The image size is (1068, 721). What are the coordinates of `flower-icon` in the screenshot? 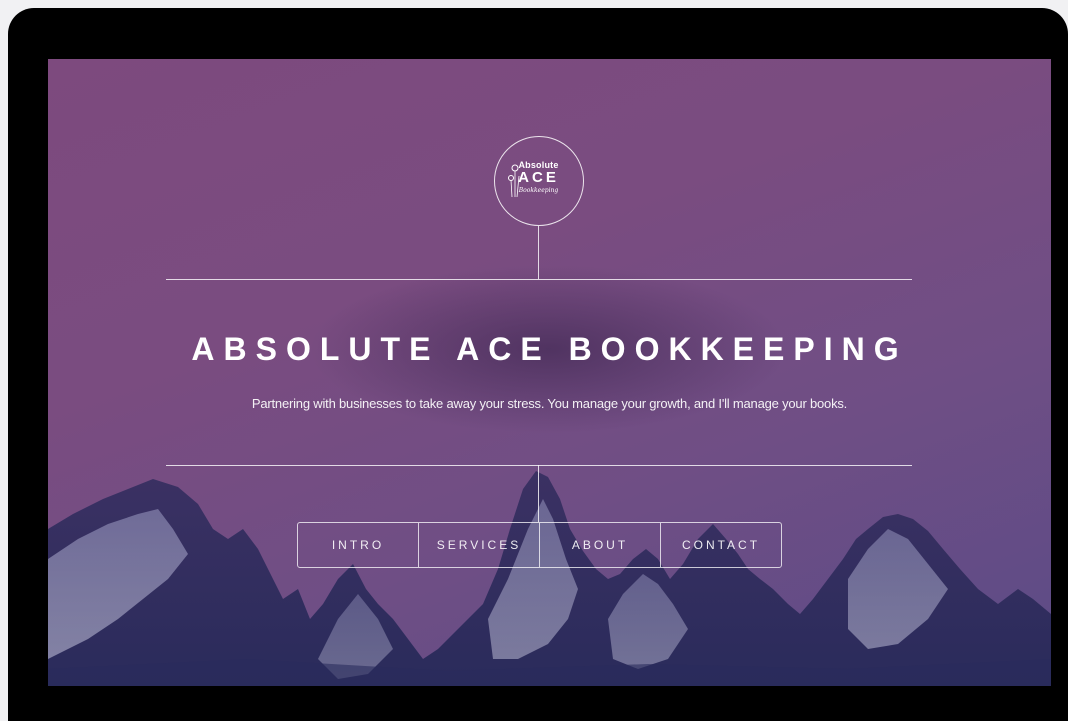 It's located at (514, 181).